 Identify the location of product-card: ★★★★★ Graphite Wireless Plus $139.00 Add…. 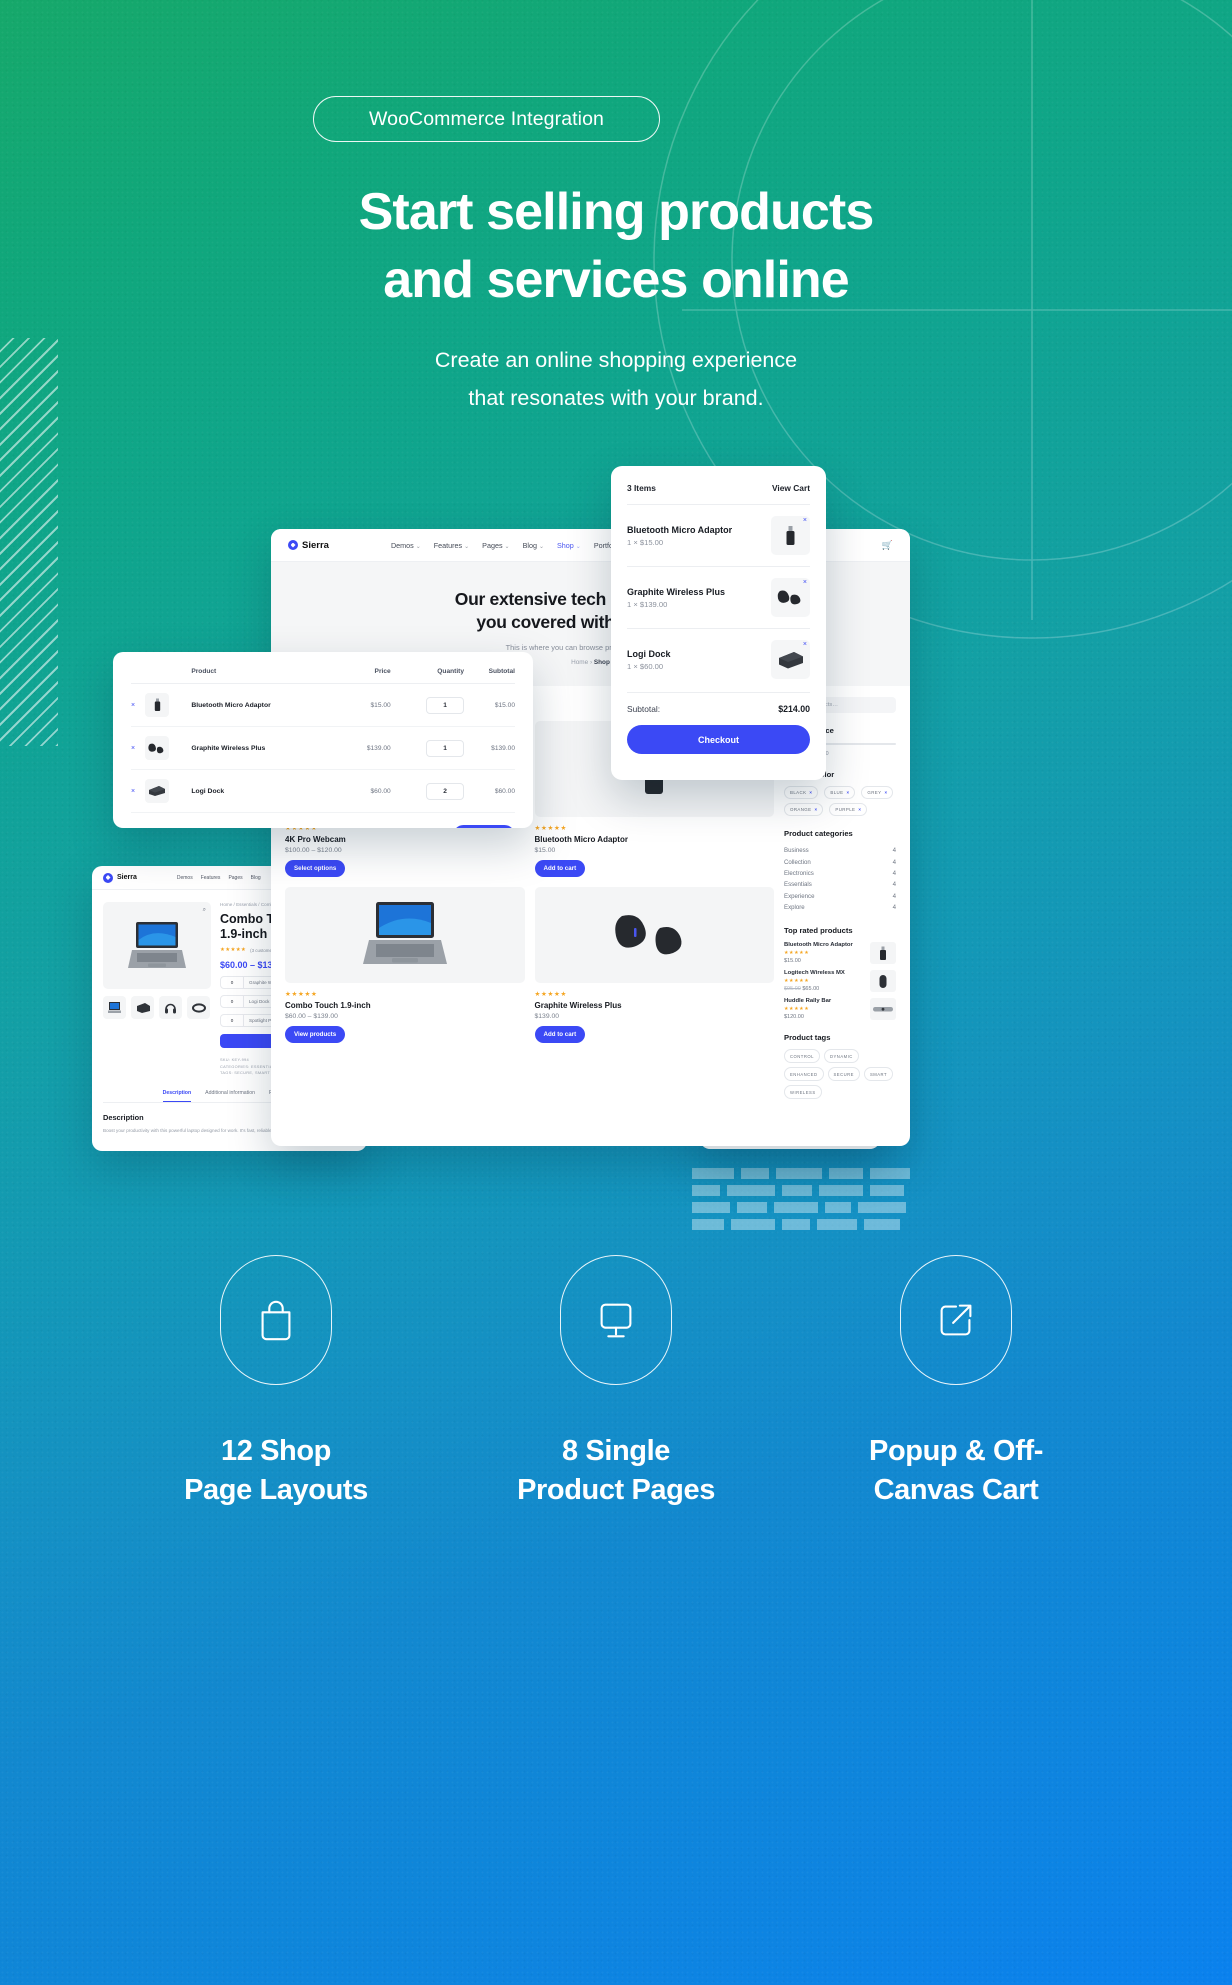
(654, 965).